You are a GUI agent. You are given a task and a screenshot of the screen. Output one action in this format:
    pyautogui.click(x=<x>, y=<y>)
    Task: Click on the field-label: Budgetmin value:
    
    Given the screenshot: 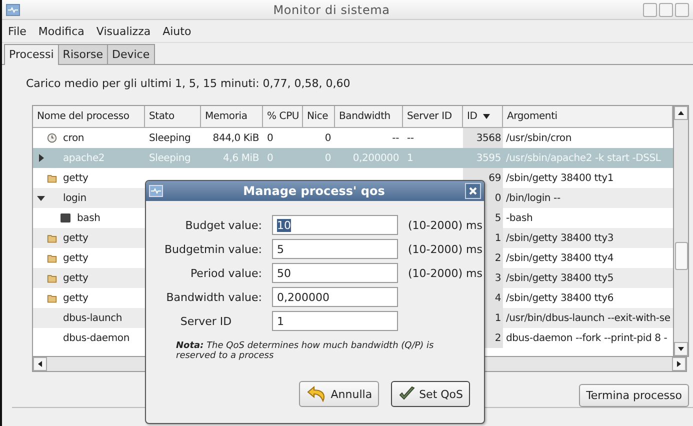 What is the action you would take?
    pyautogui.click(x=212, y=249)
    